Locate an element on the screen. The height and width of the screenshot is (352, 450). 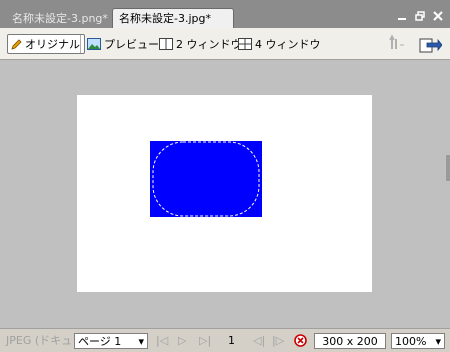
close-icon is located at coordinates (438, 16).